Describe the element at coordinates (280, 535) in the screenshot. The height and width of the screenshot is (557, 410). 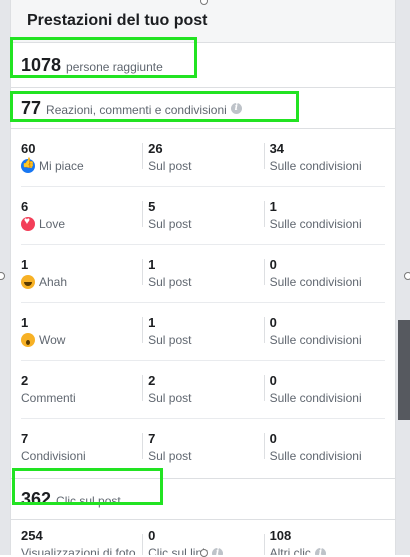
I see `other-clicks-value: 108` at that location.